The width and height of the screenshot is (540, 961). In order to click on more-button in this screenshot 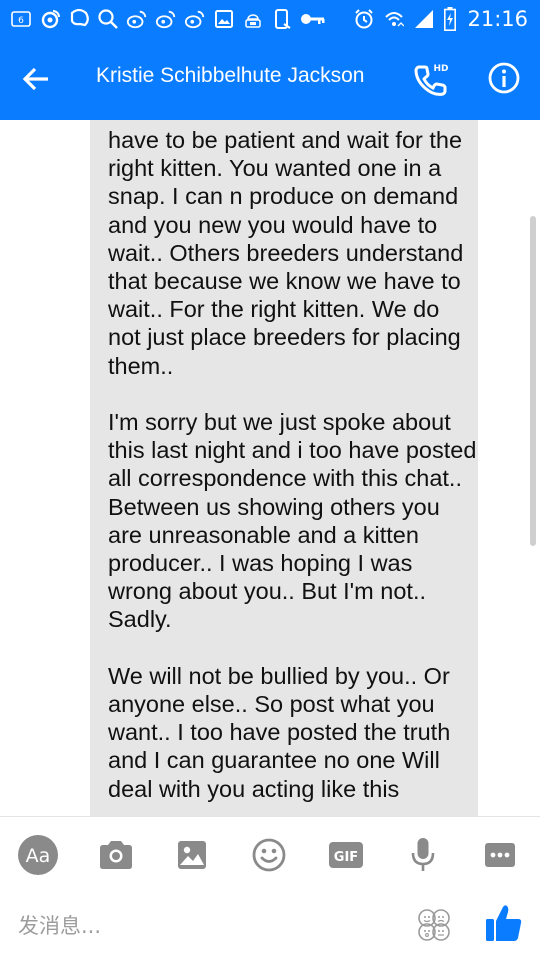, I will do `click(500, 855)`.